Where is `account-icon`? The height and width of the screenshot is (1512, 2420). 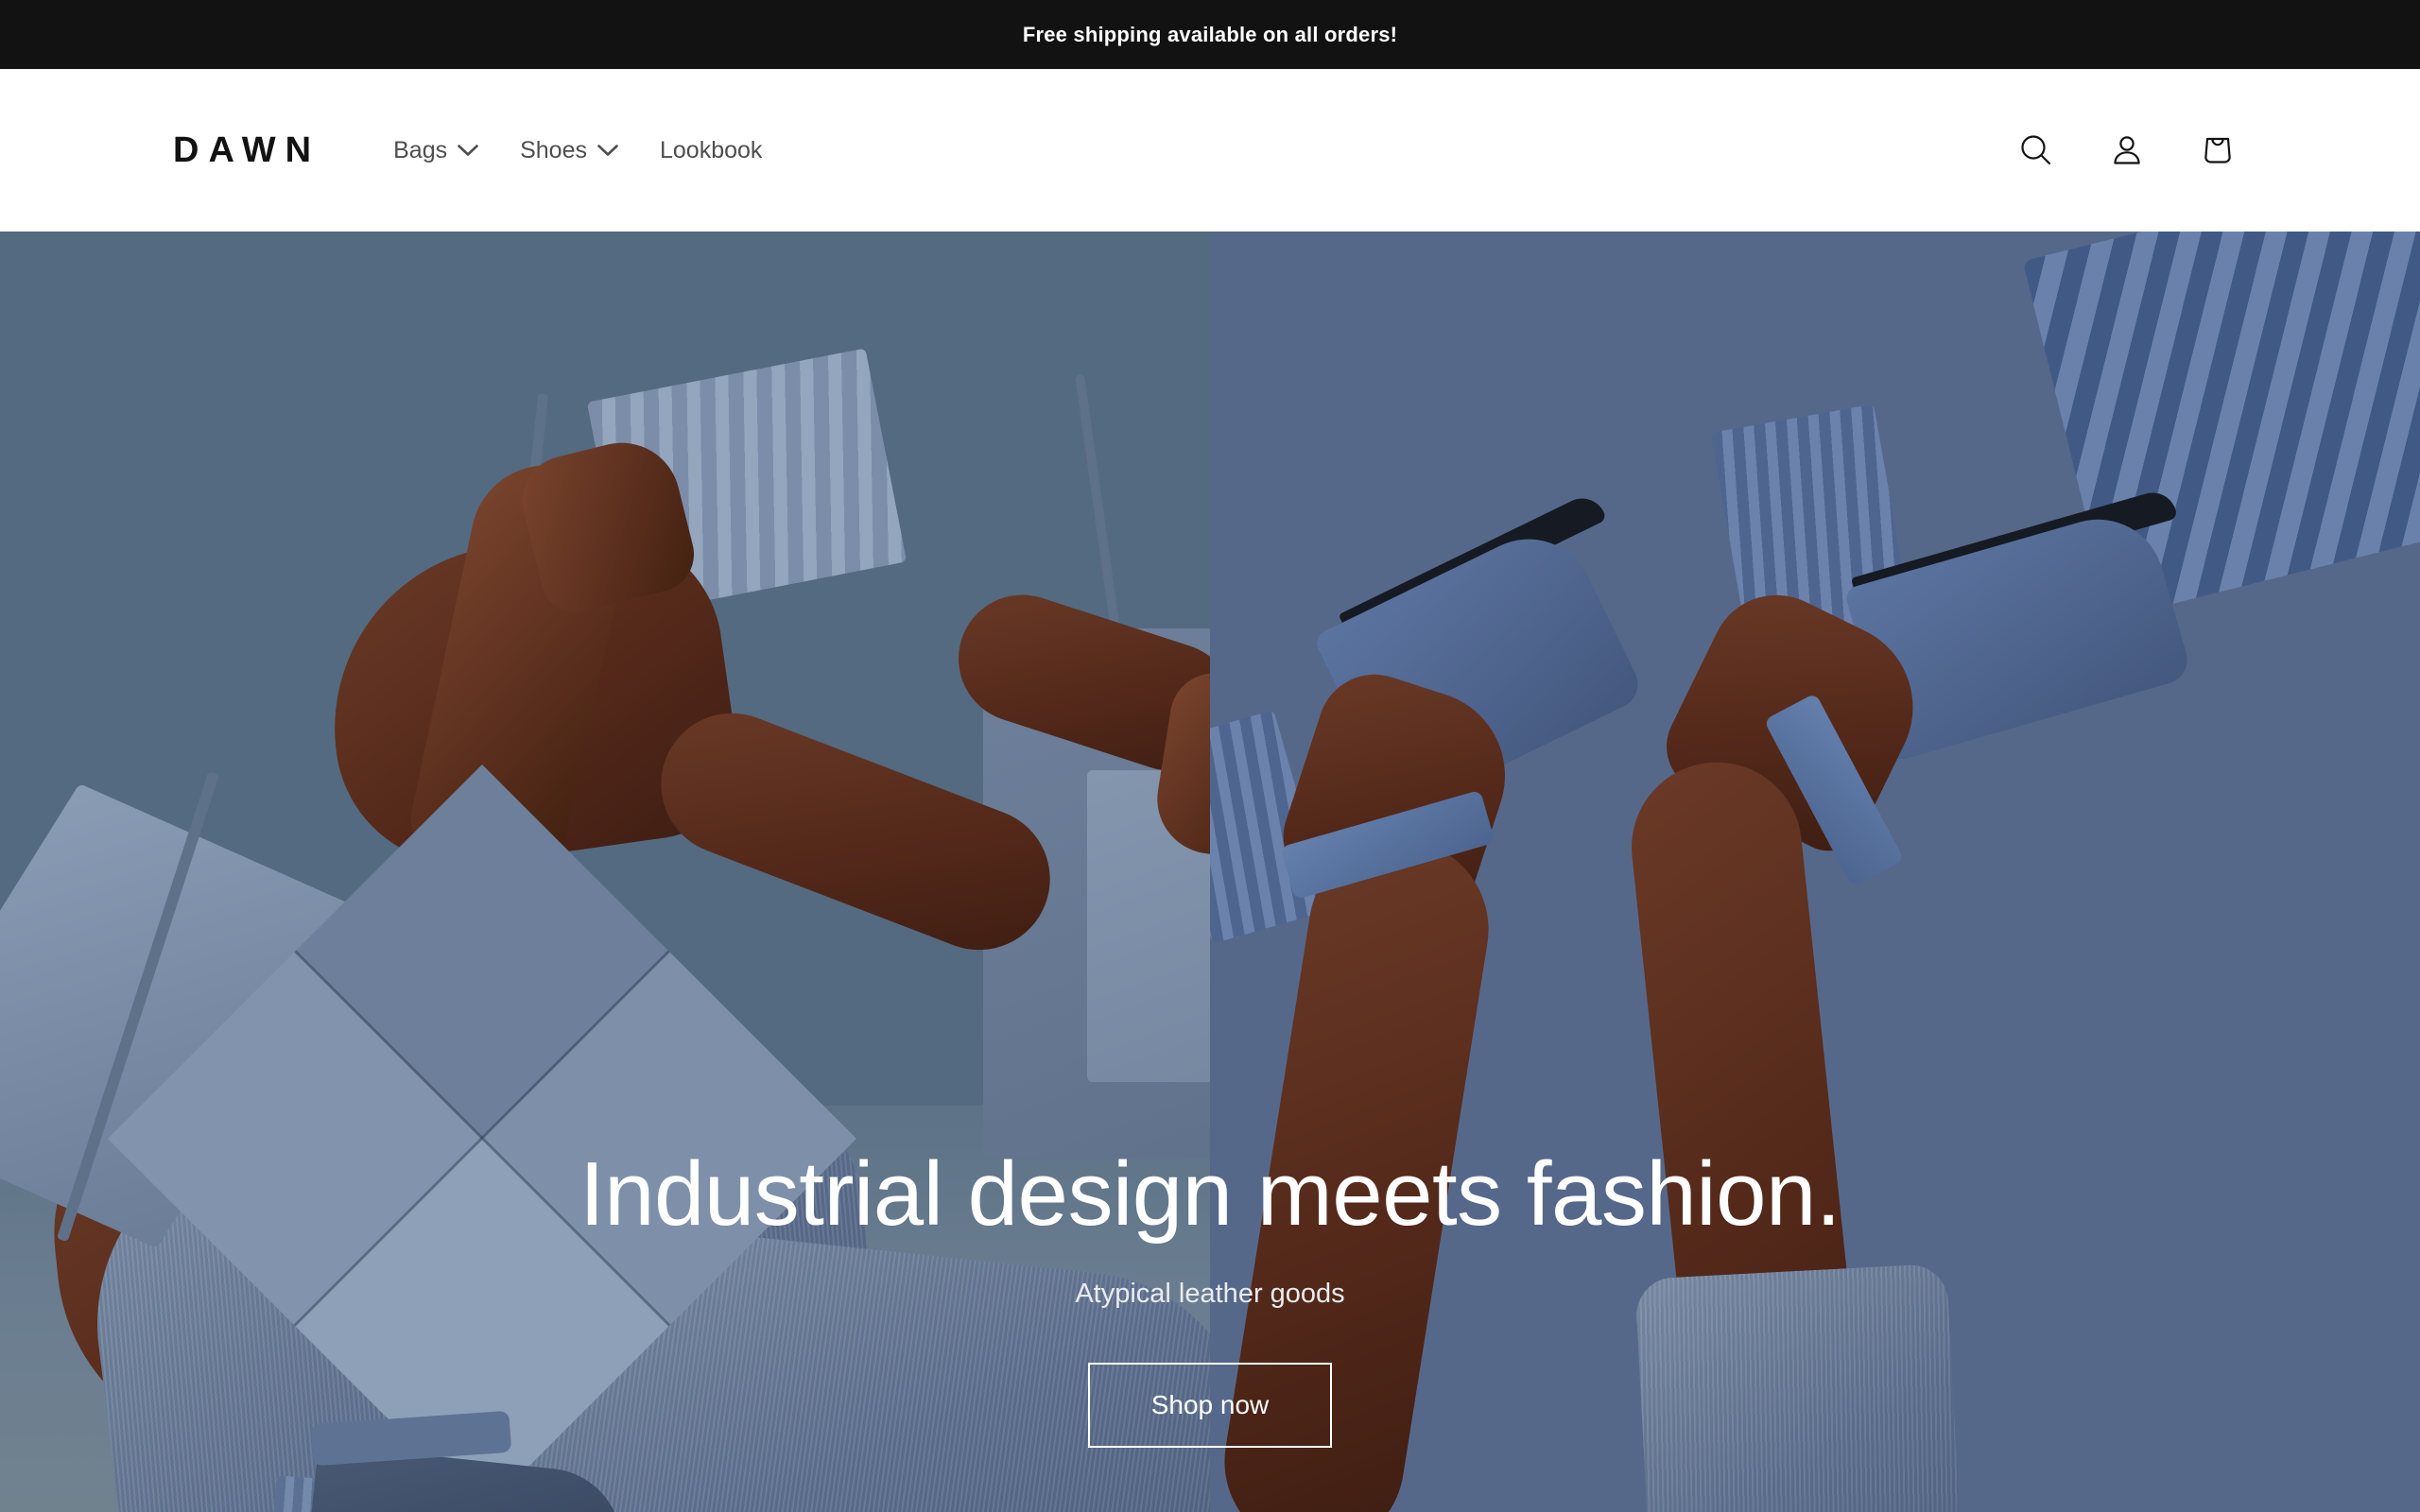
account-icon is located at coordinates (2127, 150).